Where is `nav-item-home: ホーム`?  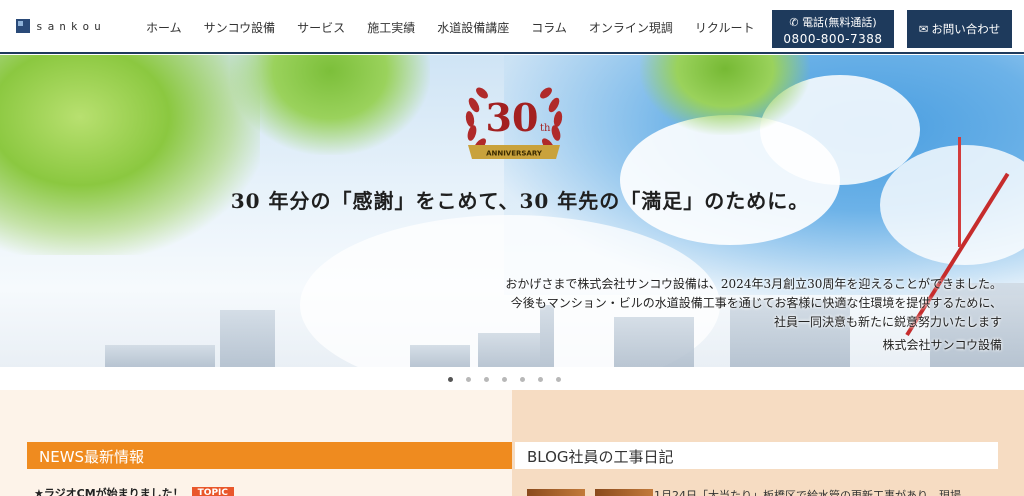 nav-item-home: ホーム is located at coordinates (164, 27).